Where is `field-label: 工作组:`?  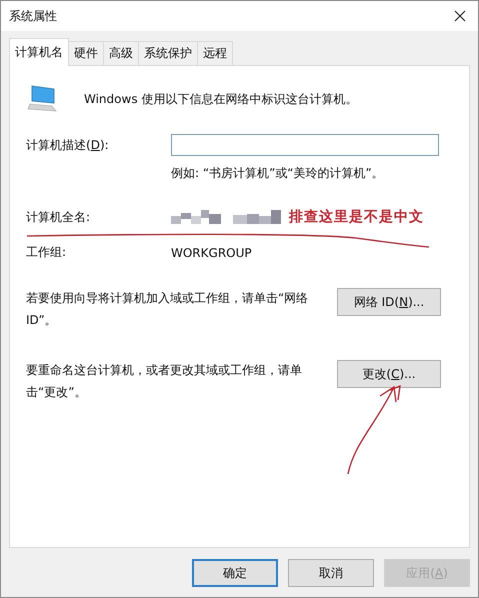 field-label: 工作组: is located at coordinates (47, 252).